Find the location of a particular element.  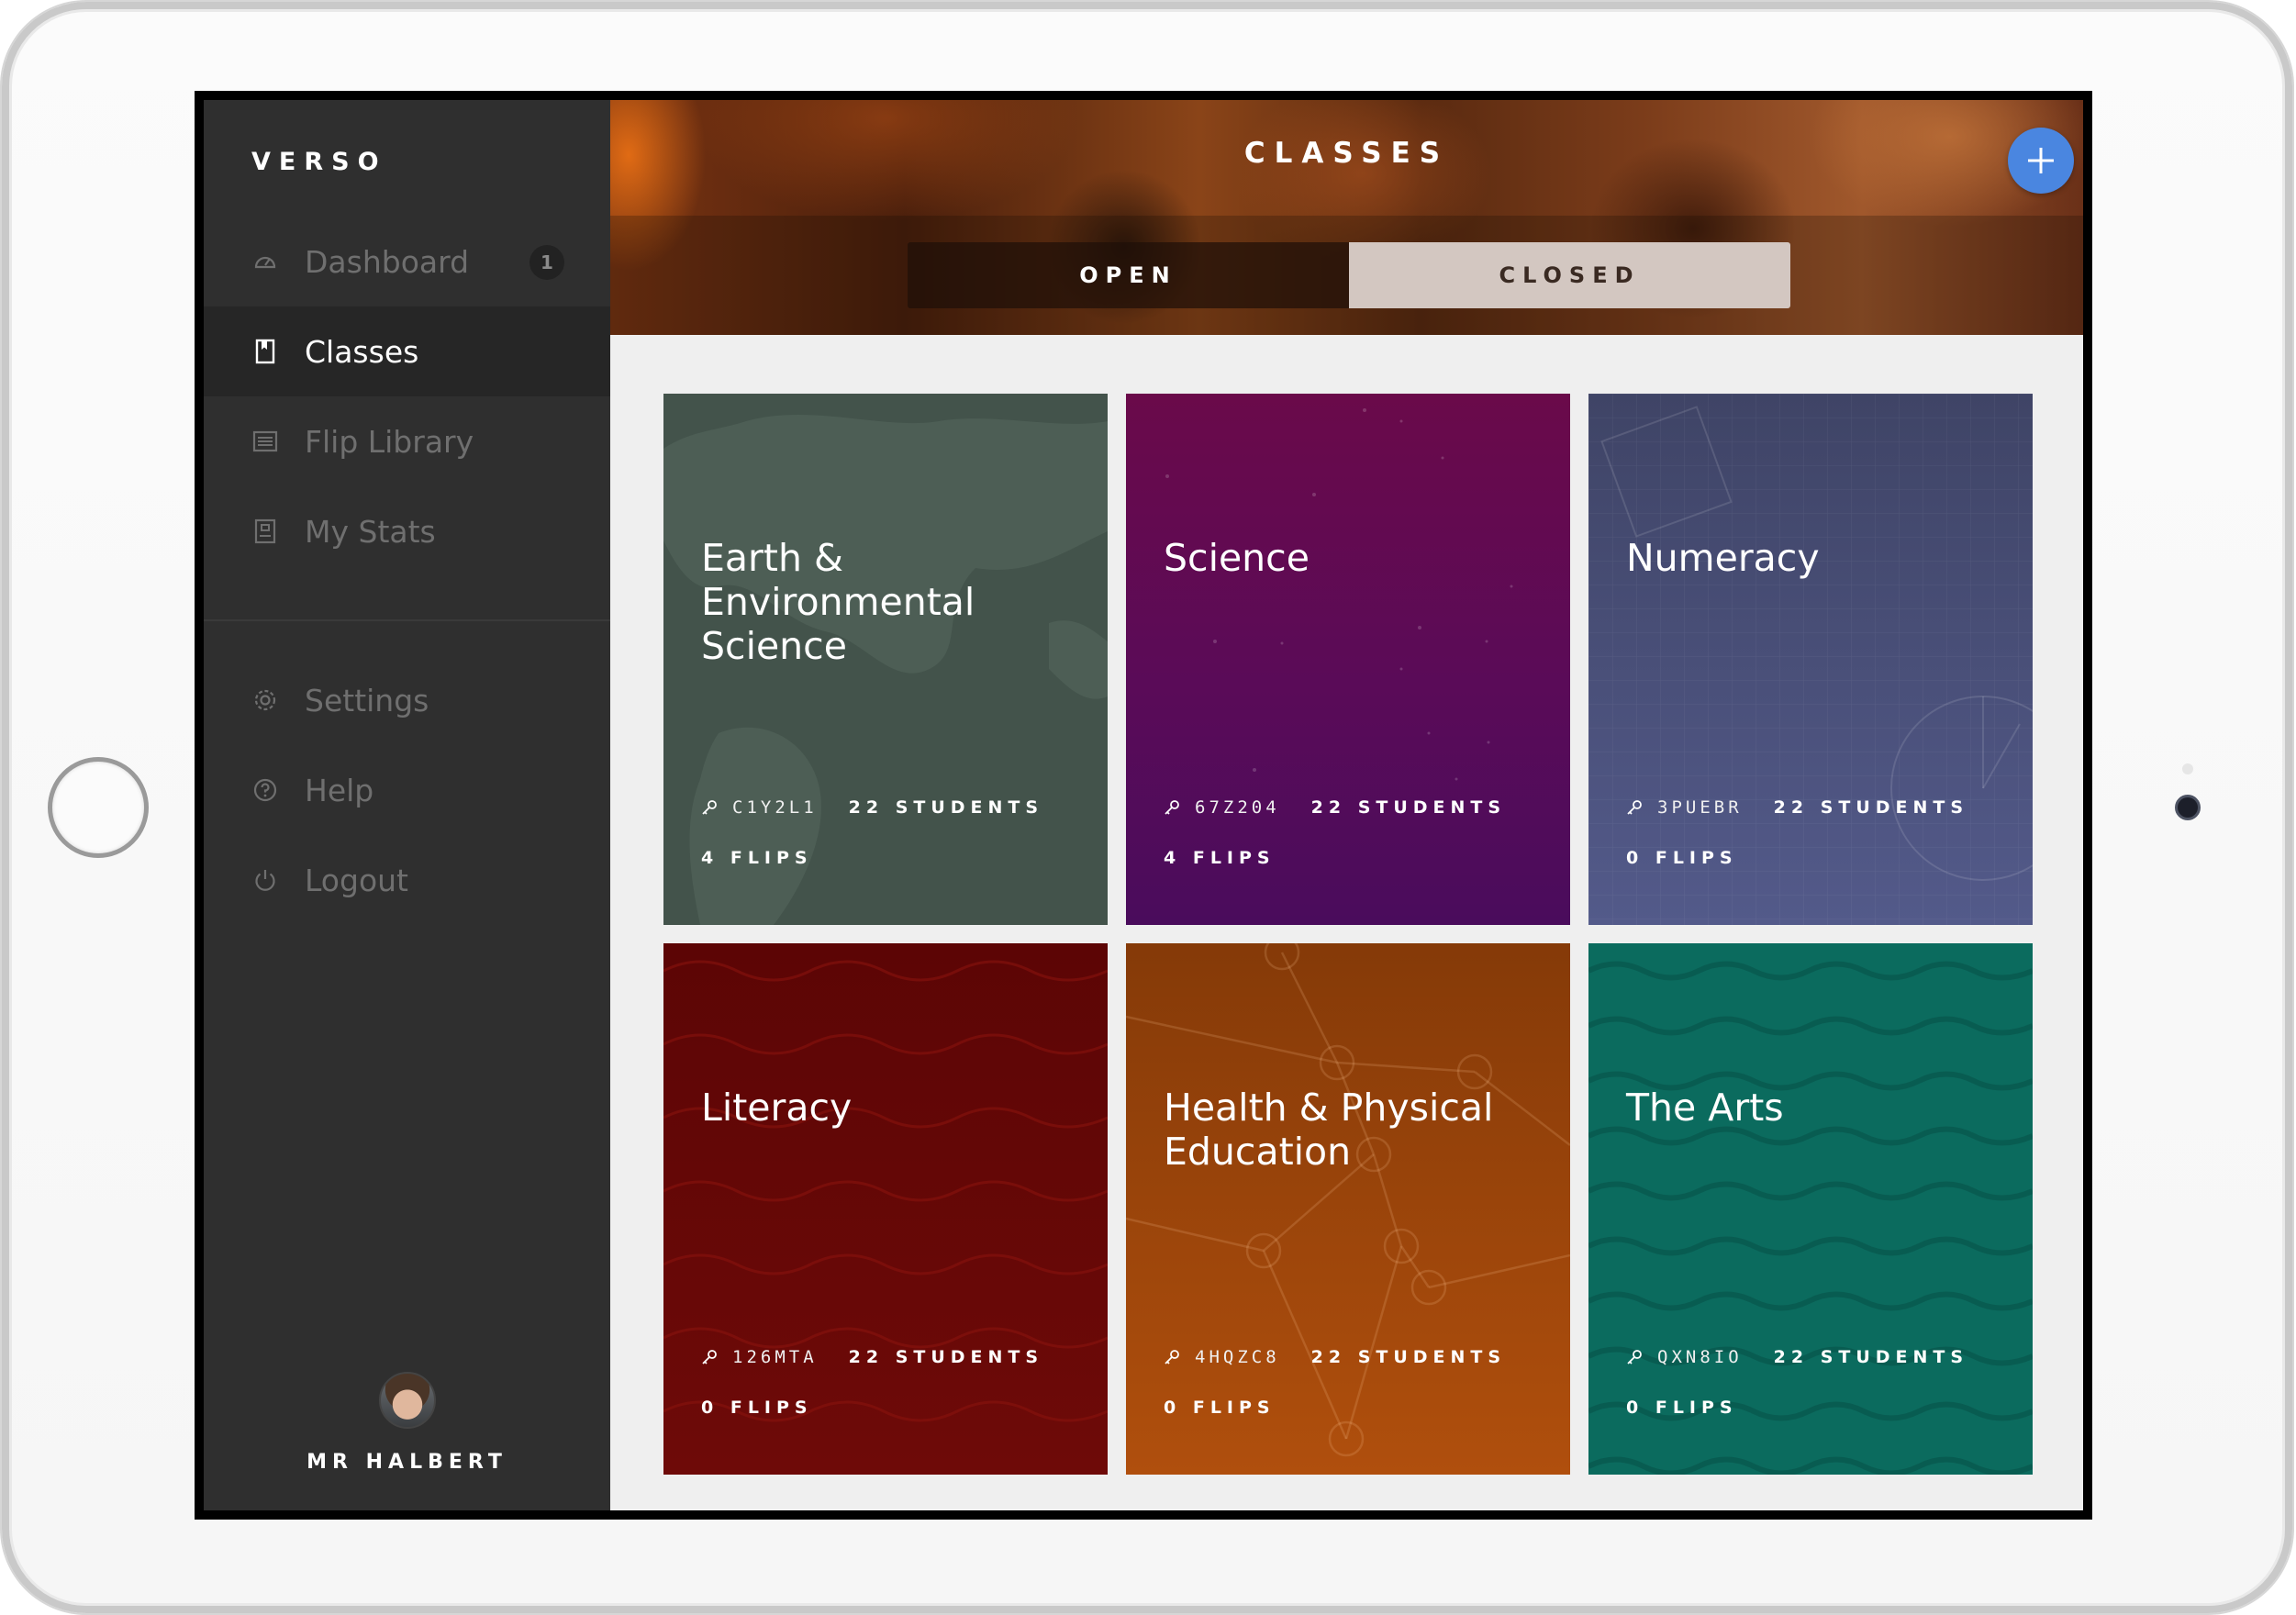

class-title: The Arts is located at coordinates (1705, 1108).